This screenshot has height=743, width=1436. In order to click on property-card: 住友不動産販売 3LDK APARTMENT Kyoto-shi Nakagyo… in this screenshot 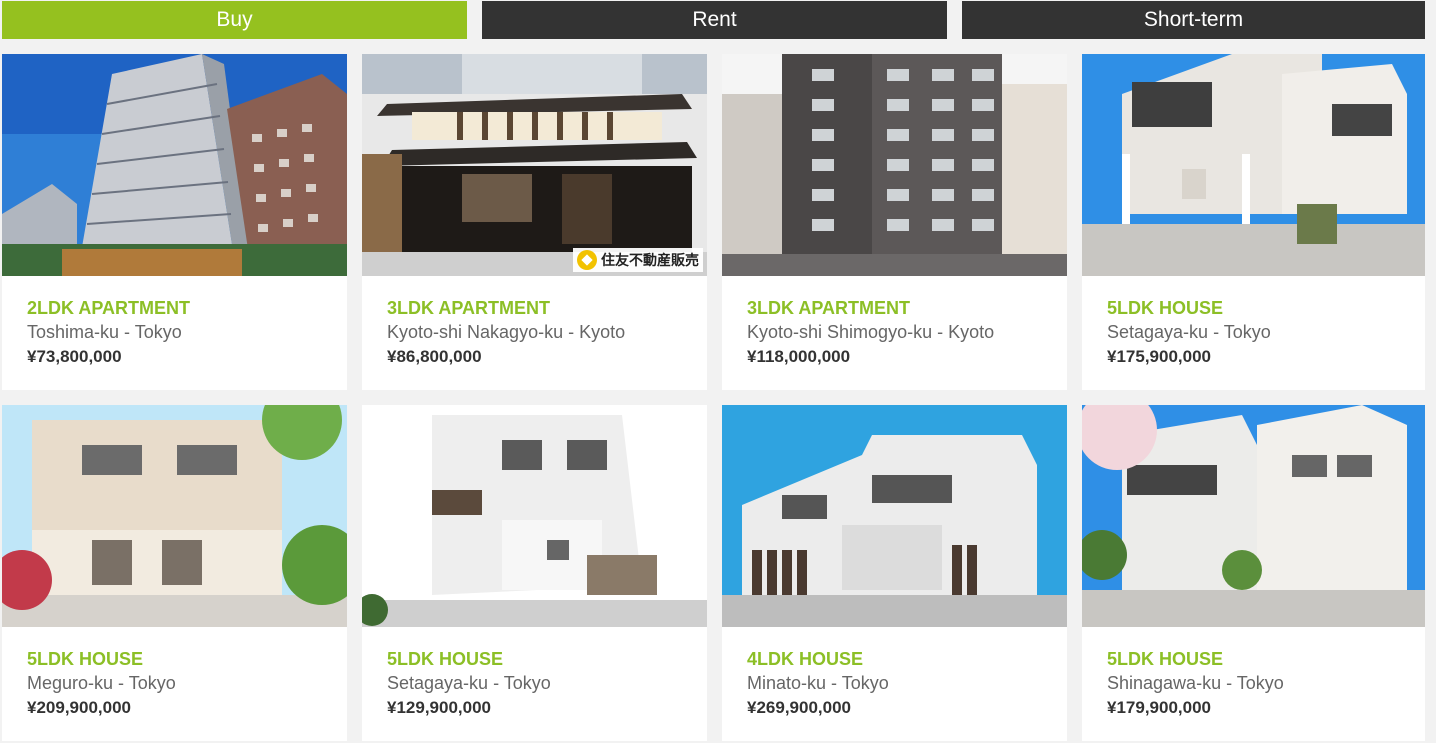, I will do `click(534, 222)`.